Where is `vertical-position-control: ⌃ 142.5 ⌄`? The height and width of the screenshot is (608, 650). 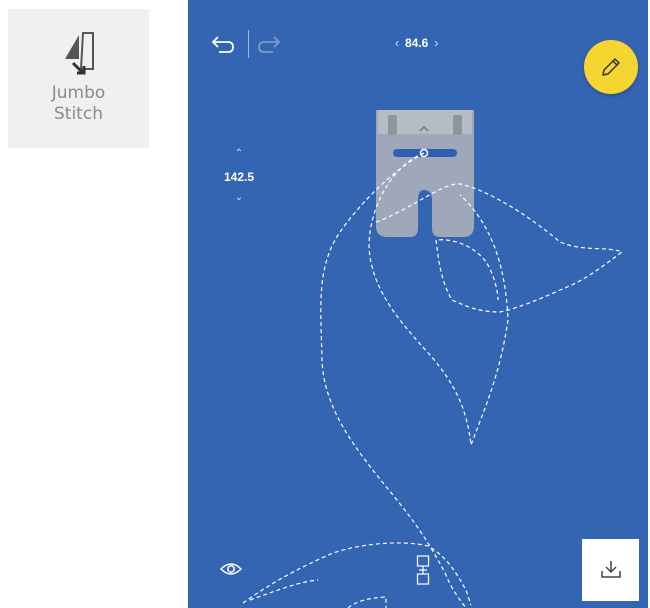
vertical-position-control: ⌃ 142.5 ⌄ is located at coordinates (239, 176).